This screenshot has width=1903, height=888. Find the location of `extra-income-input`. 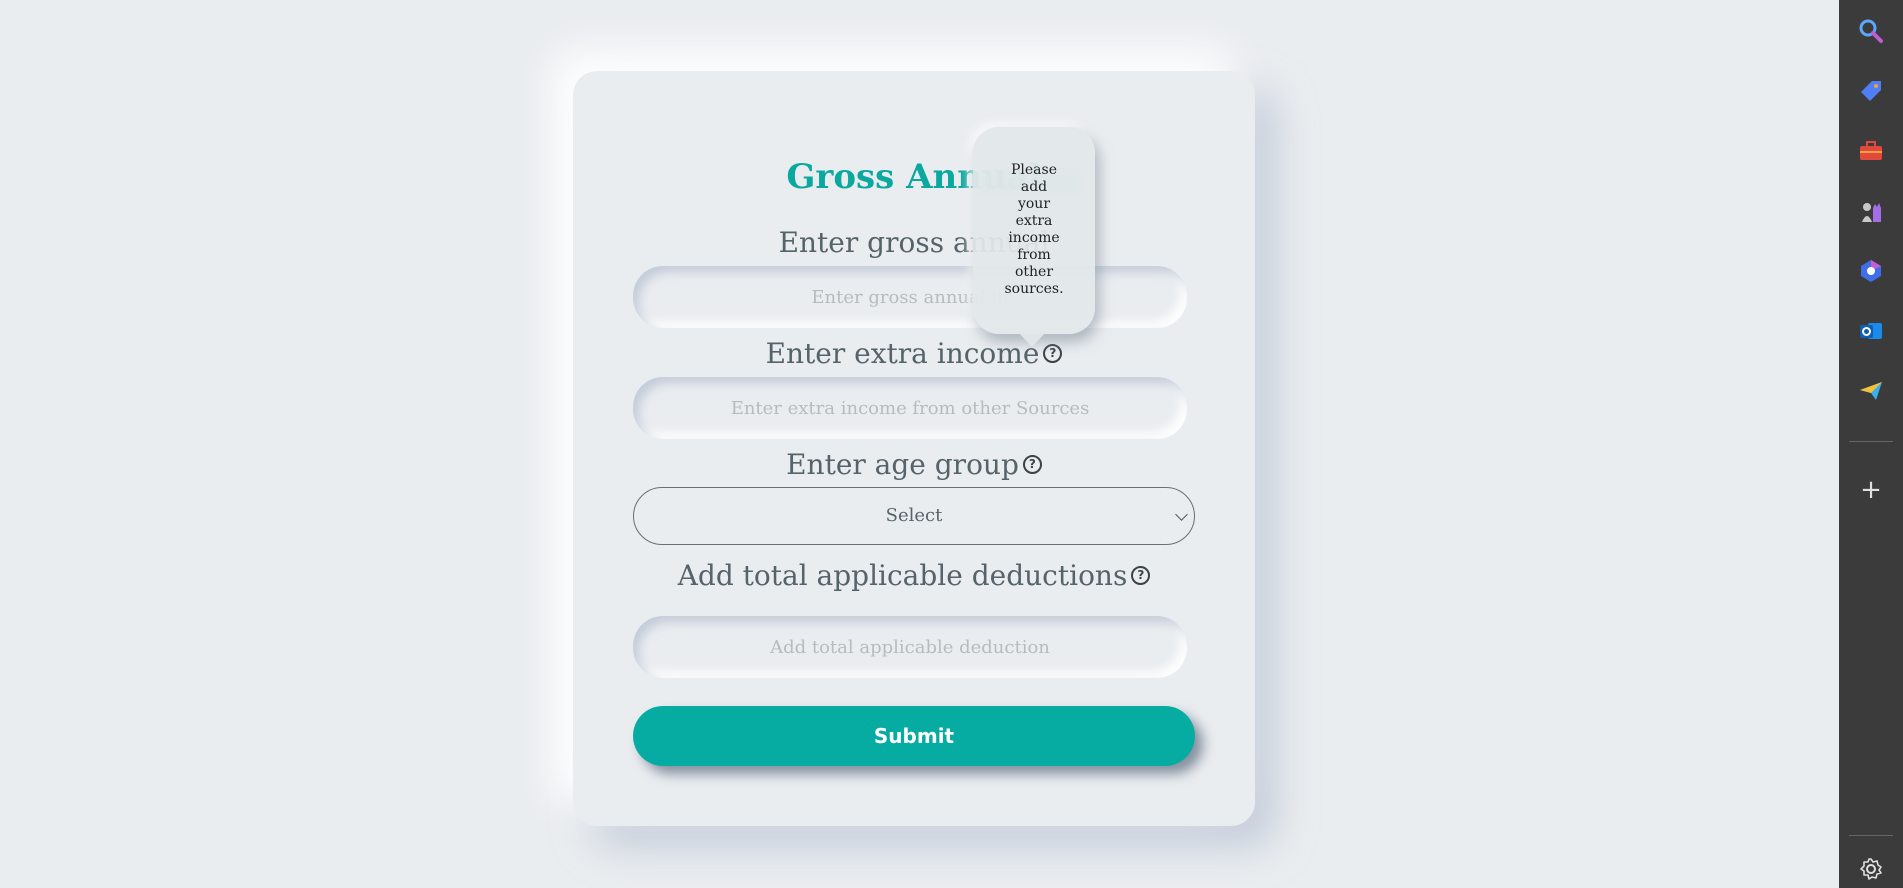

extra-income-input is located at coordinates (910, 408).